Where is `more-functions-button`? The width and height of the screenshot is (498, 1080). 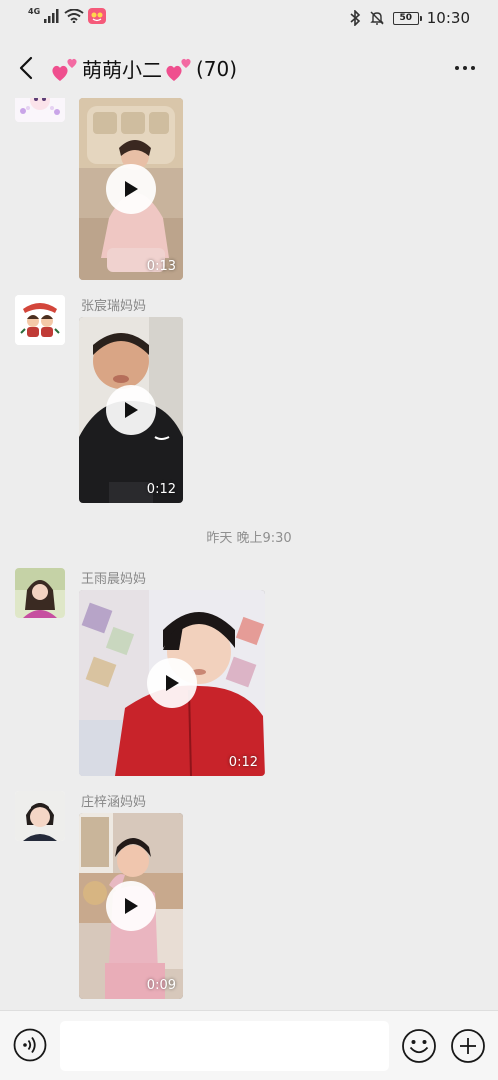 more-functions-button is located at coordinates (468, 1046).